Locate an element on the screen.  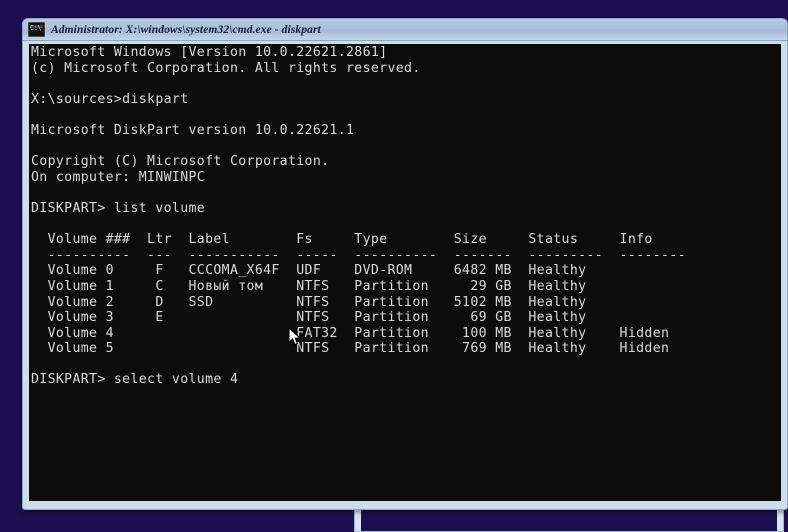
background-window-client-area is located at coordinates (569, 519).